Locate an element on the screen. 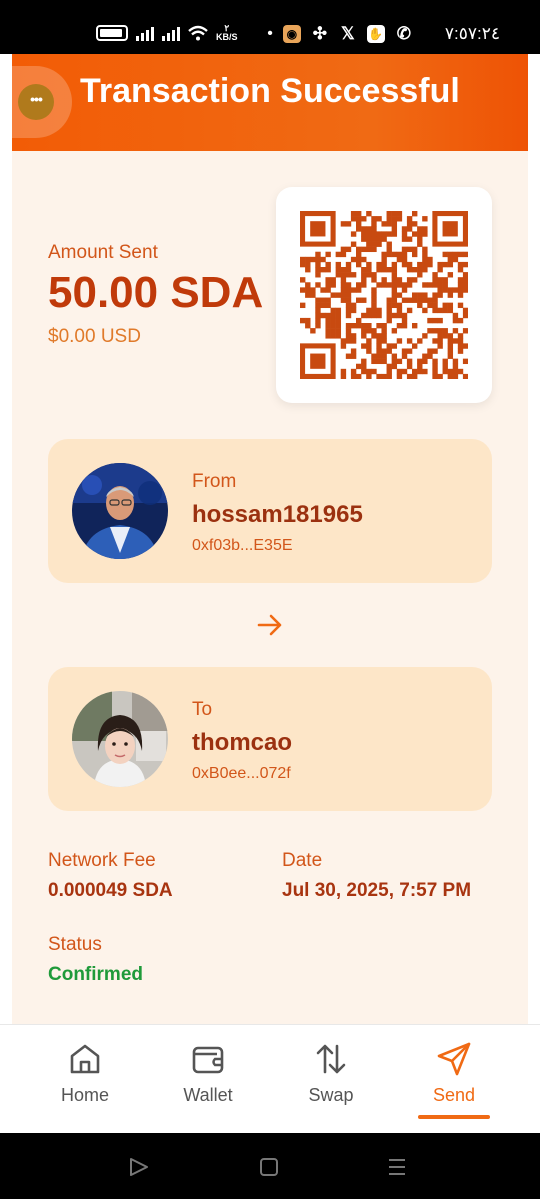 The width and height of the screenshot is (540, 1199). active-tab-indicator is located at coordinates (454, 1117).